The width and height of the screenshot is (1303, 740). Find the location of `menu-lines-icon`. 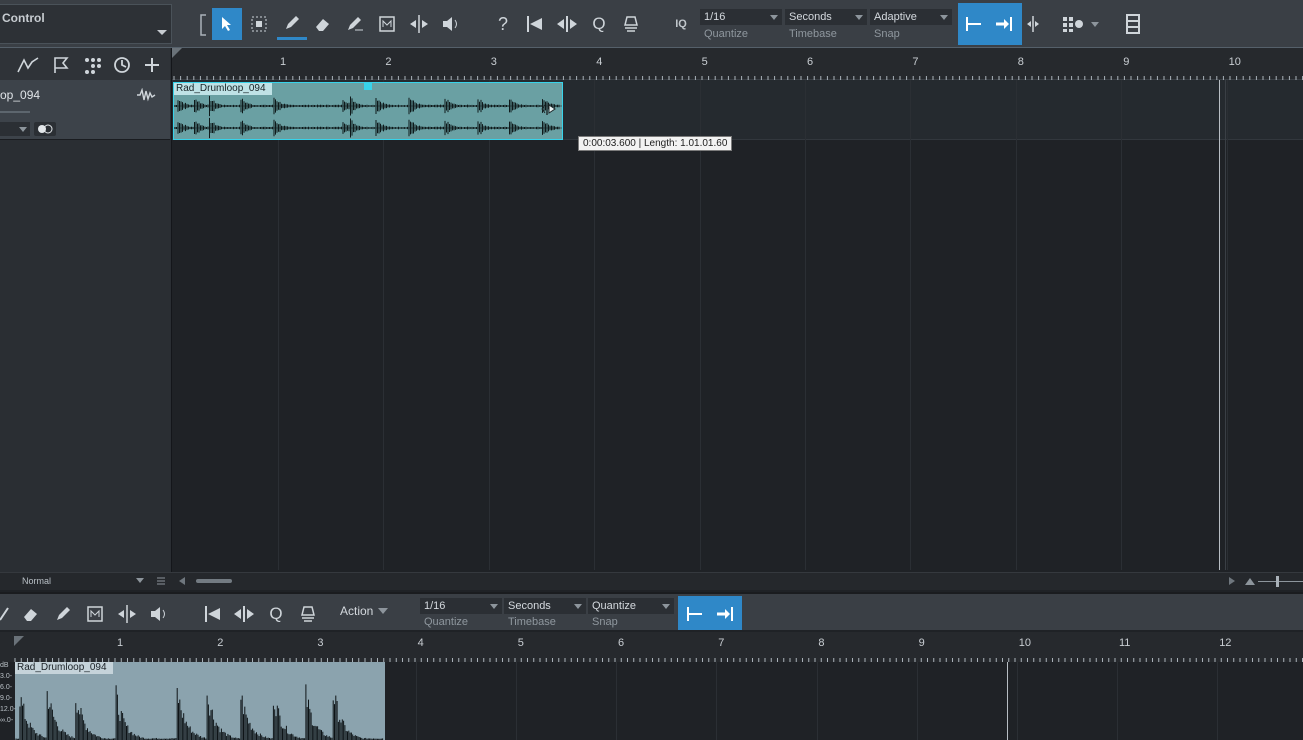

menu-lines-icon is located at coordinates (161, 581).